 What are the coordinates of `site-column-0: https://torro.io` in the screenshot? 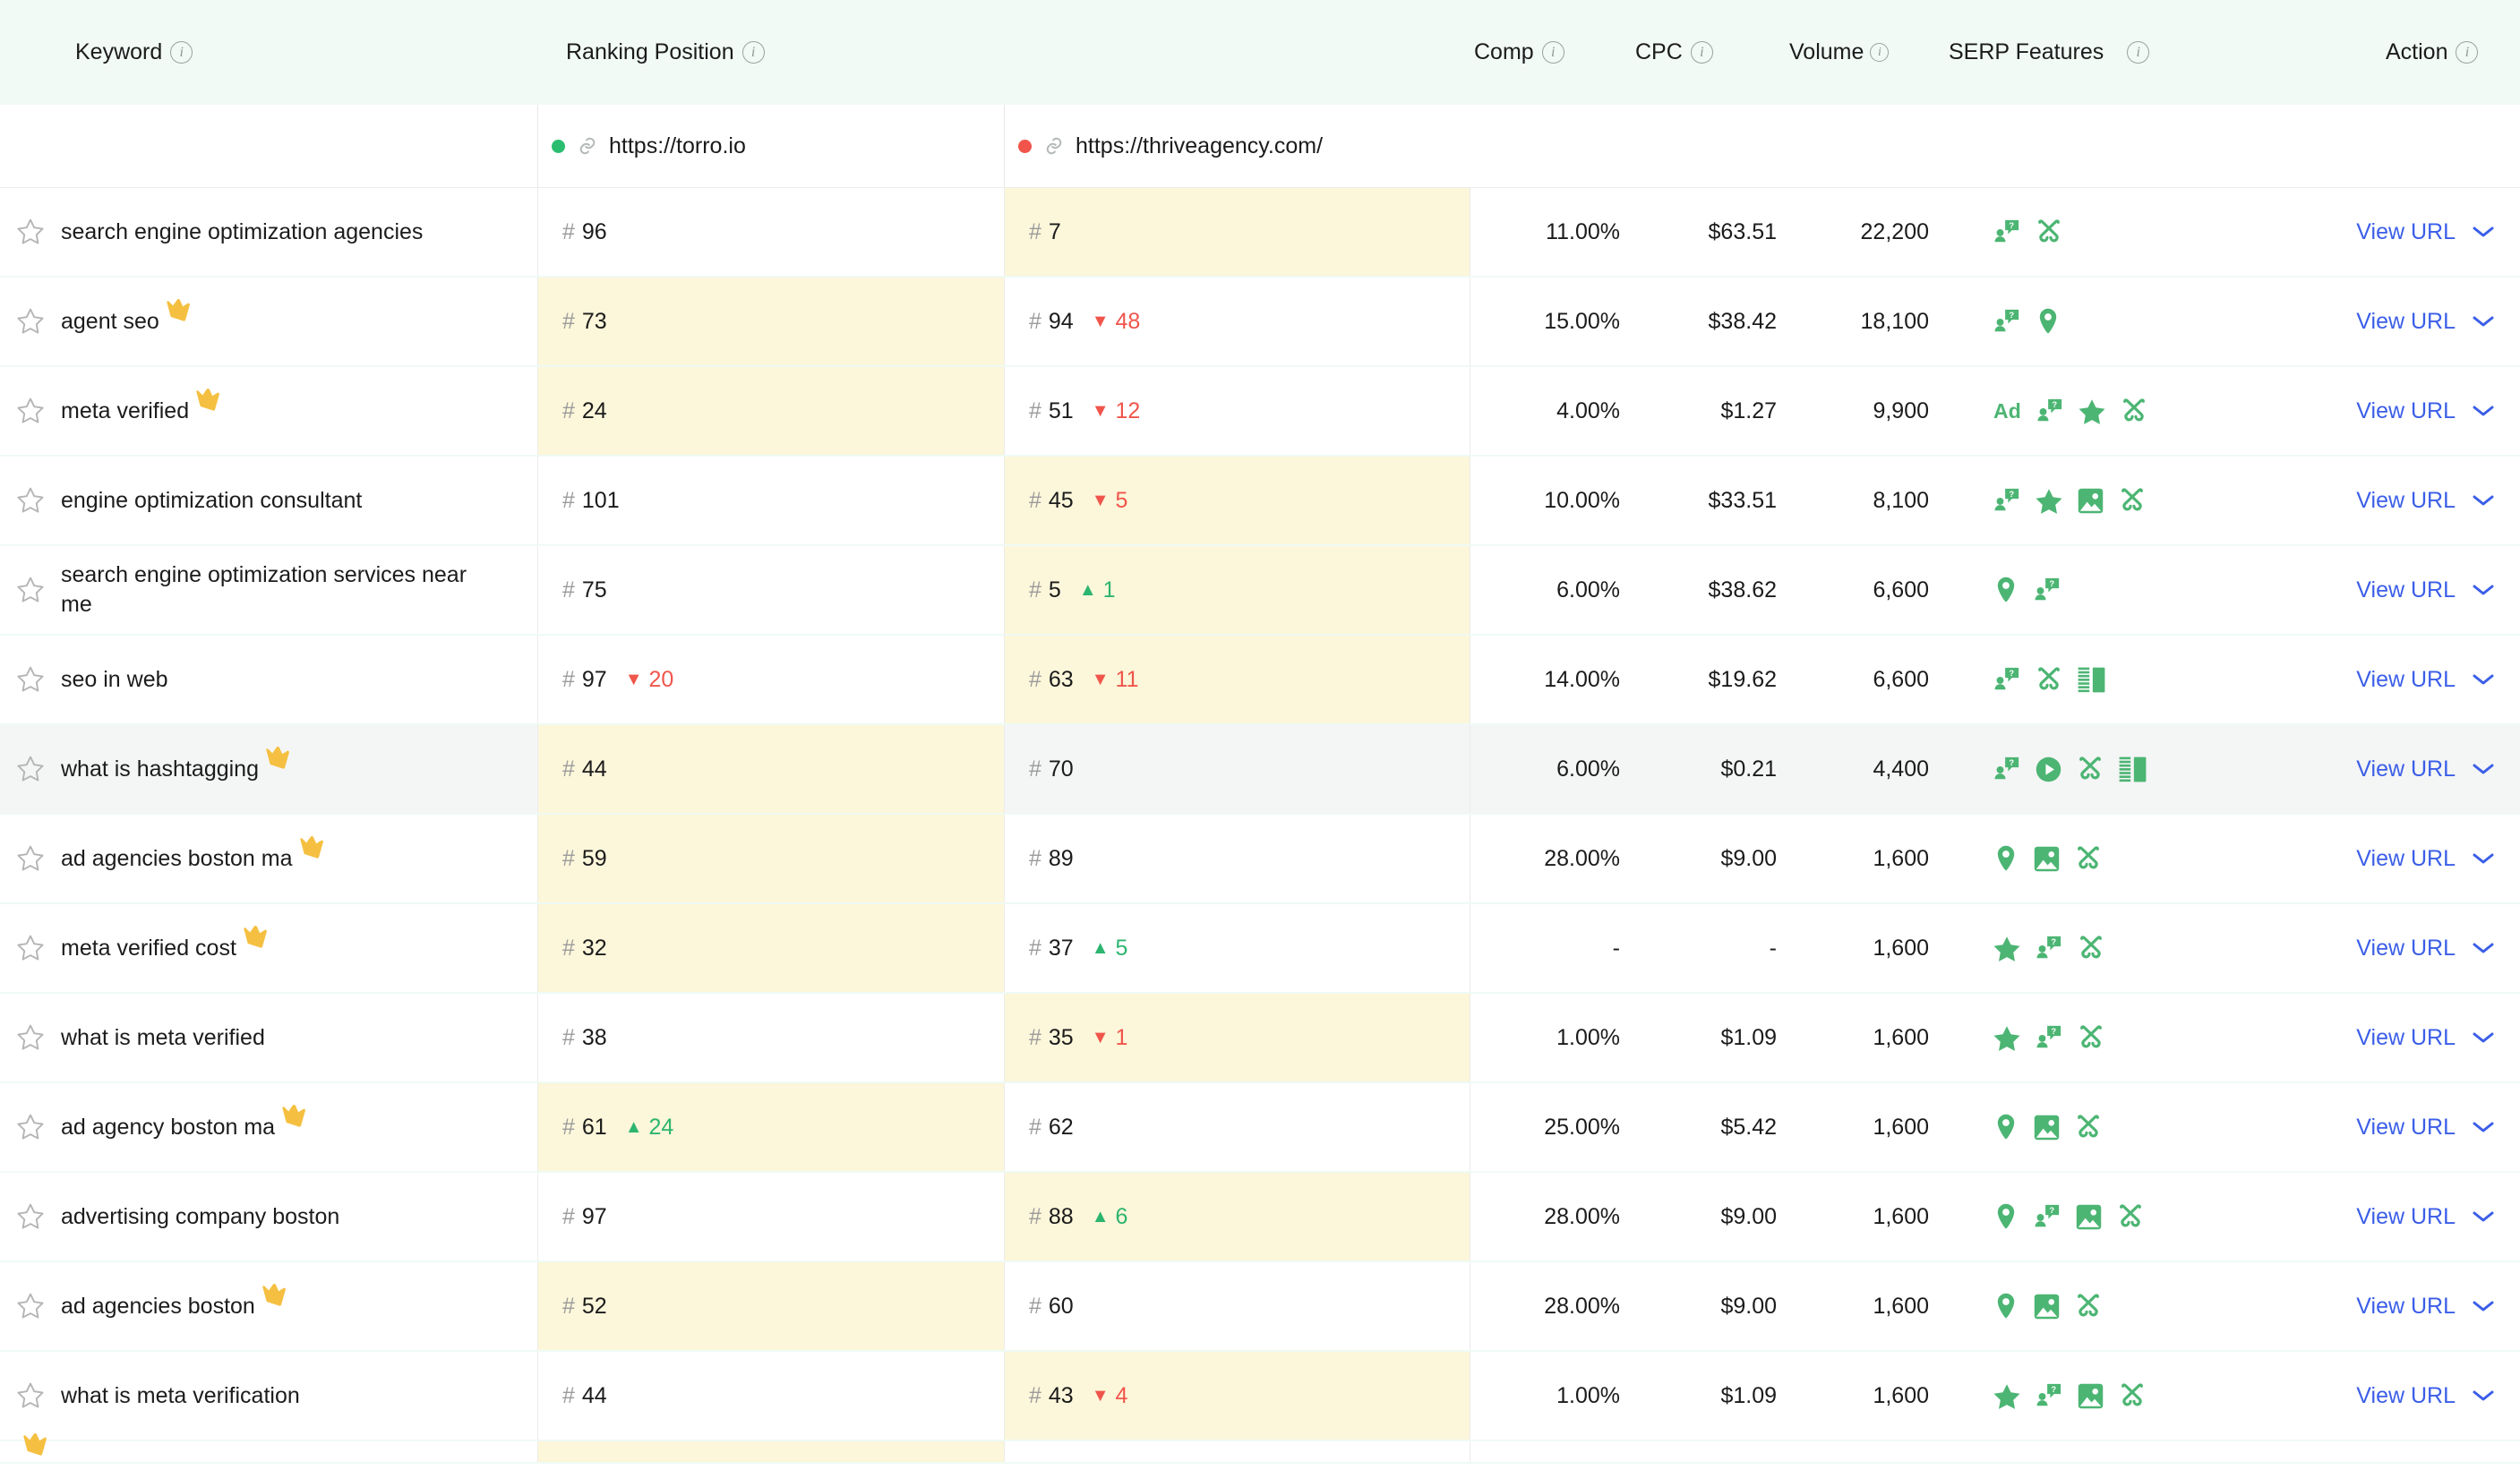 It's located at (770, 146).